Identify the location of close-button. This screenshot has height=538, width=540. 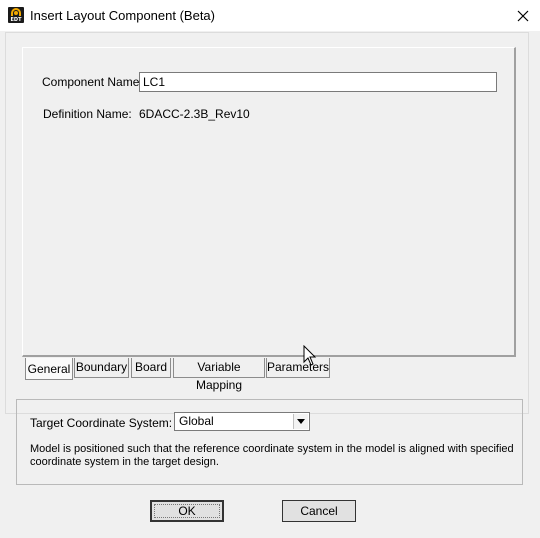
(523, 15).